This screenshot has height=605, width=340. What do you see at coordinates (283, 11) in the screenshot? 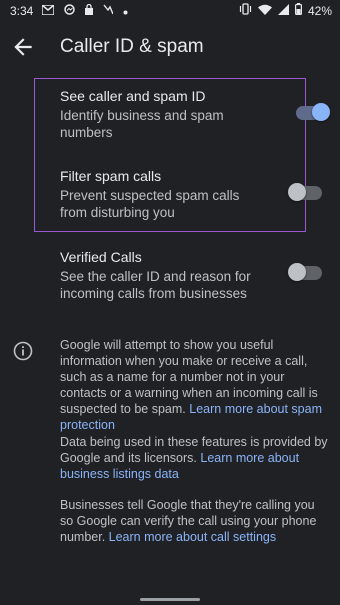
I see `signal-icon` at bounding box center [283, 11].